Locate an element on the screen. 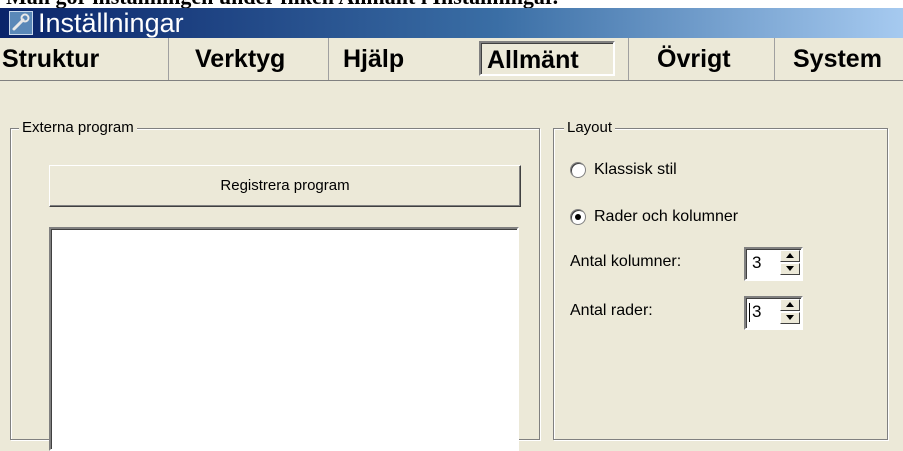  radio-classic-style: Klassisk stil is located at coordinates (670, 170).